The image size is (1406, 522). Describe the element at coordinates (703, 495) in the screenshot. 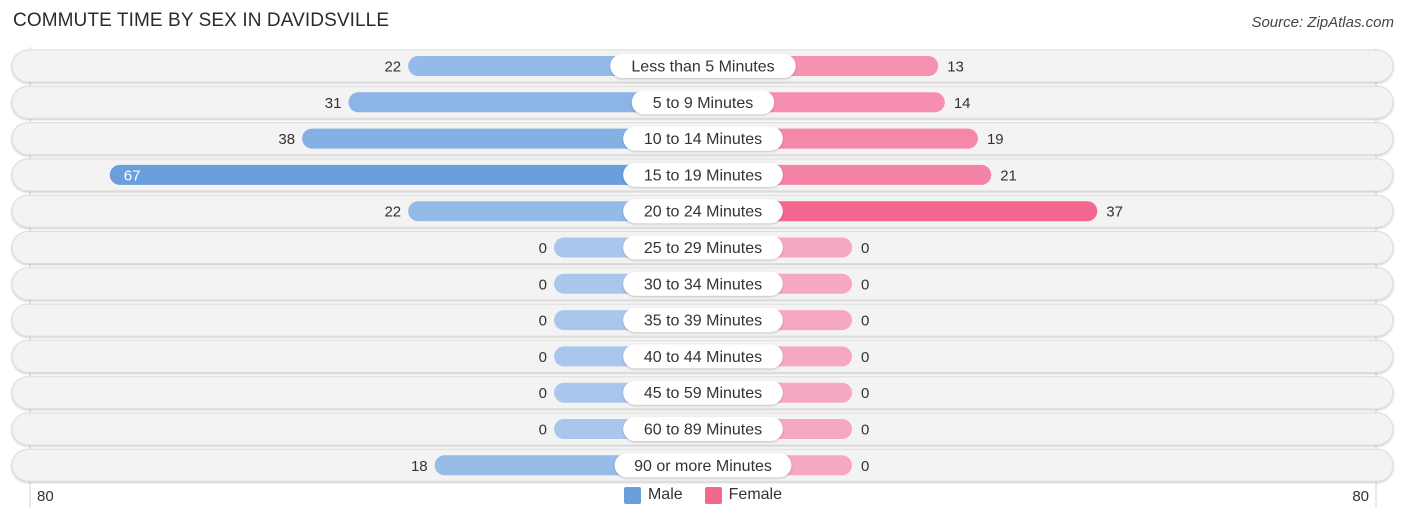

I see `legend: Male Female` at that location.